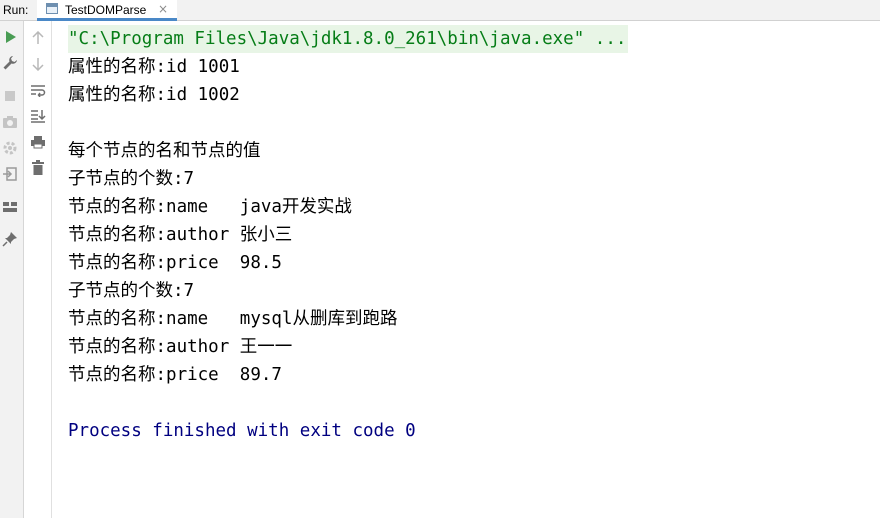  I want to click on down-arrow-icon, so click(38, 64).